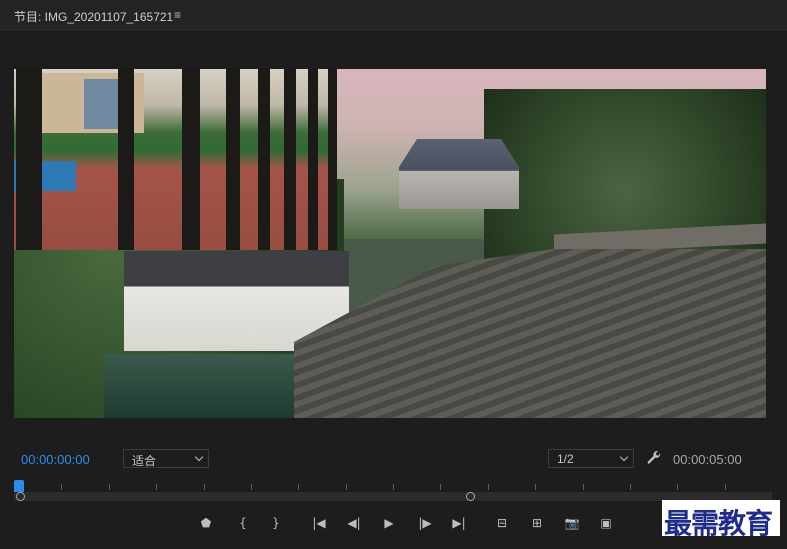  I want to click on step-forward-button: |▶, so click(425, 523).